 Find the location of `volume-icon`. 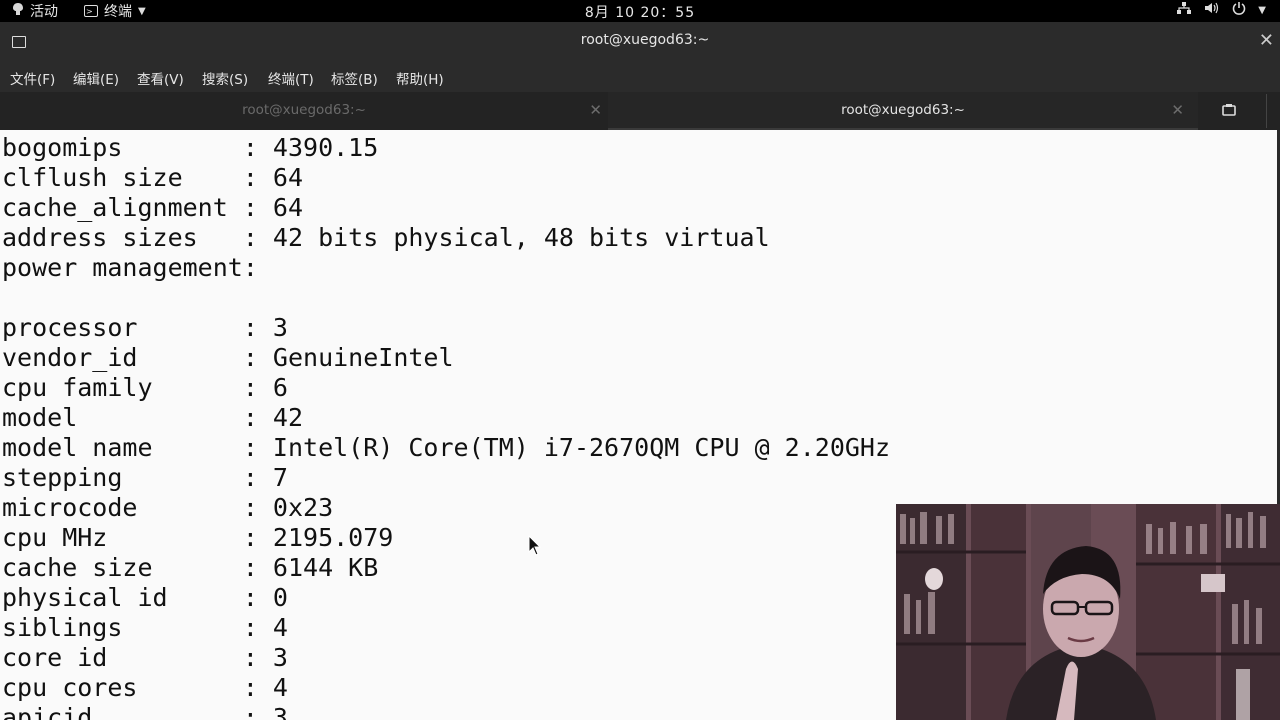

volume-icon is located at coordinates (1212, 10).